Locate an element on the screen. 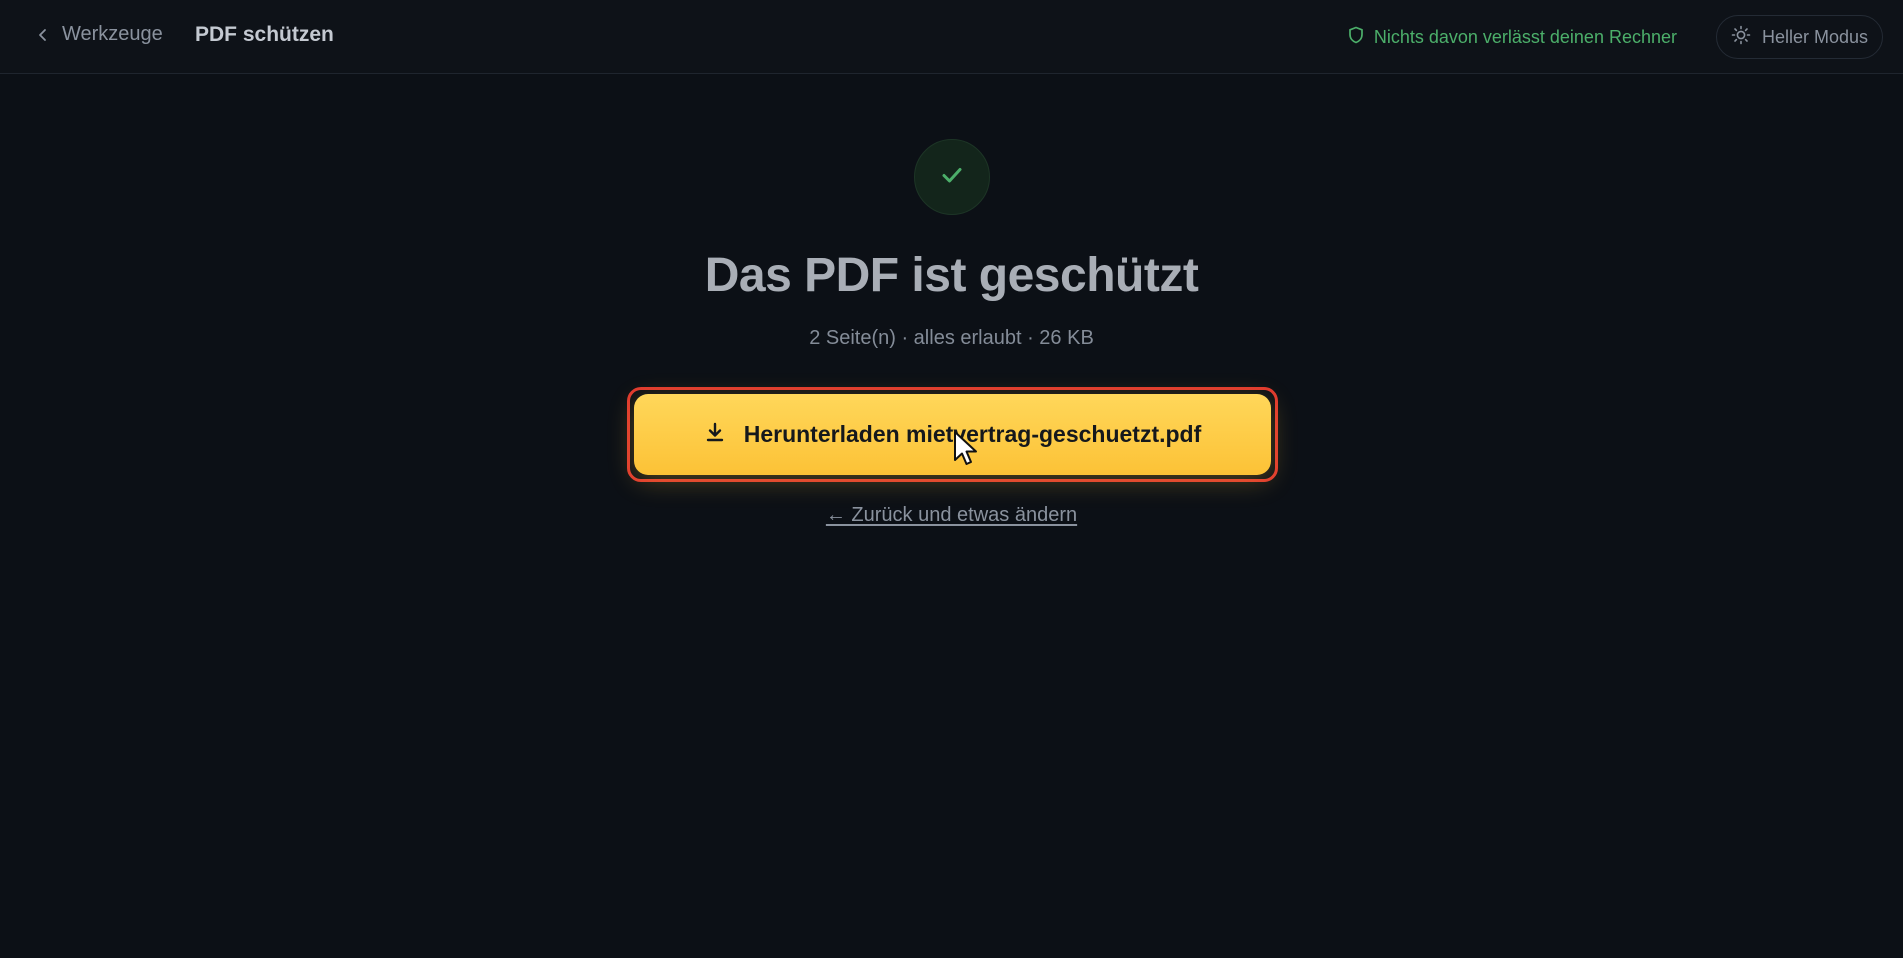  back-and-change-link: ← Zurück und etwas ändern is located at coordinates (951, 515).